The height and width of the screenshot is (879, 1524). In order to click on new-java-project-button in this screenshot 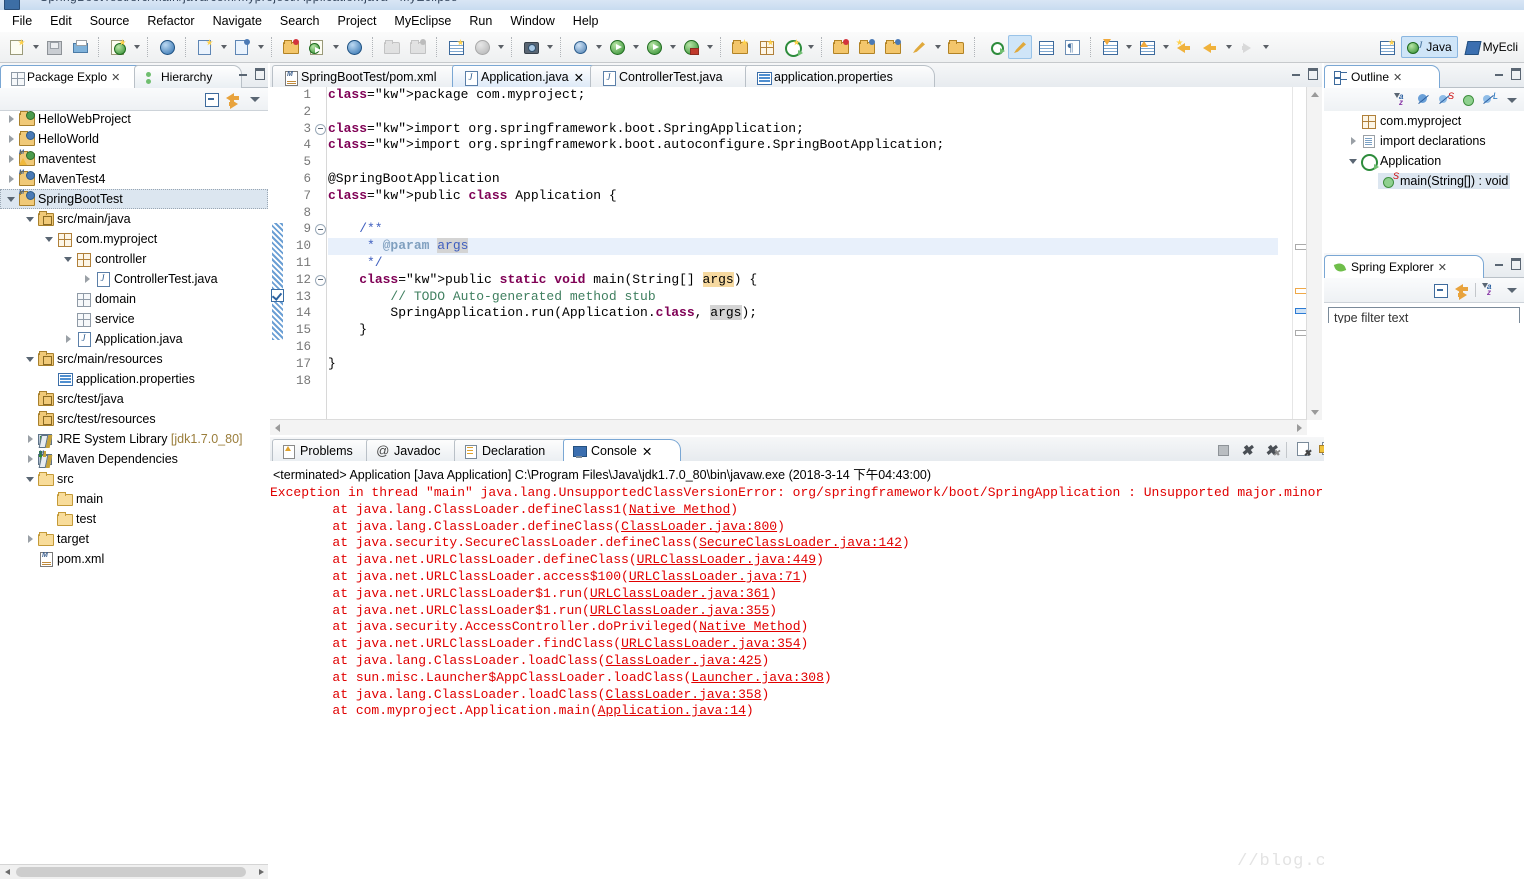, I will do `click(740, 47)`.